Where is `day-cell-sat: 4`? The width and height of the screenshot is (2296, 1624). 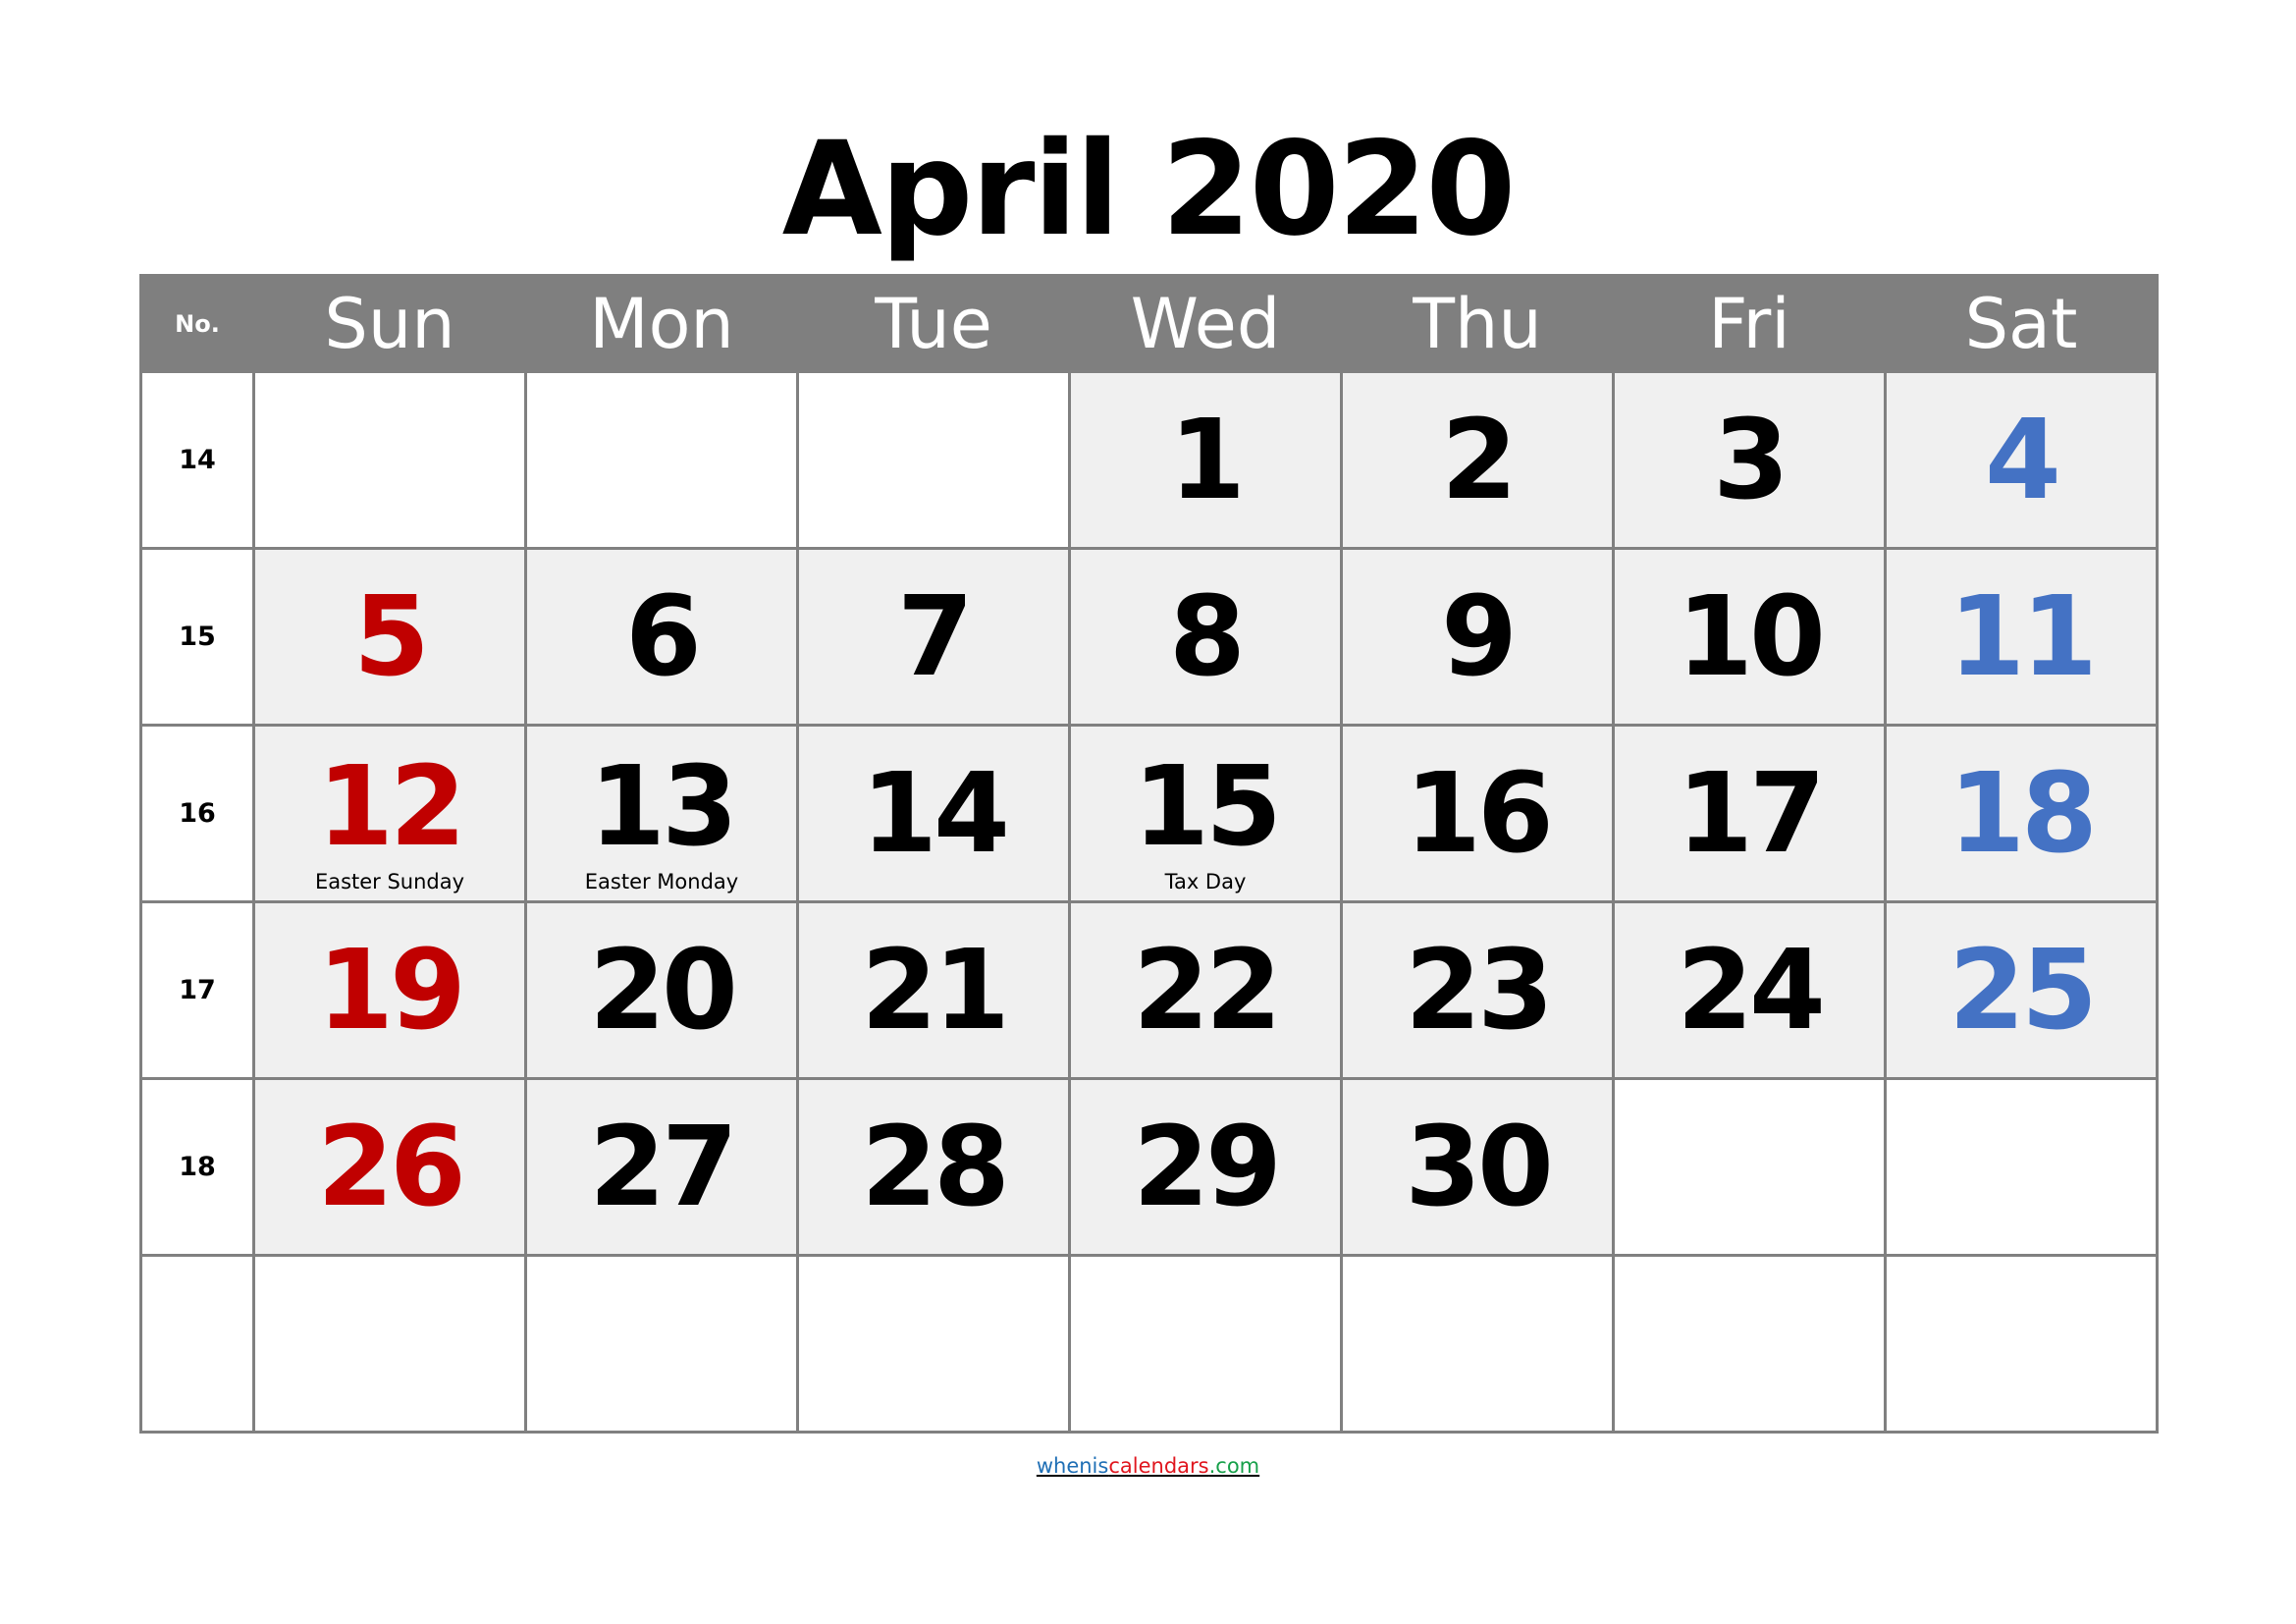
day-cell-sat: 4 is located at coordinates (2022, 460).